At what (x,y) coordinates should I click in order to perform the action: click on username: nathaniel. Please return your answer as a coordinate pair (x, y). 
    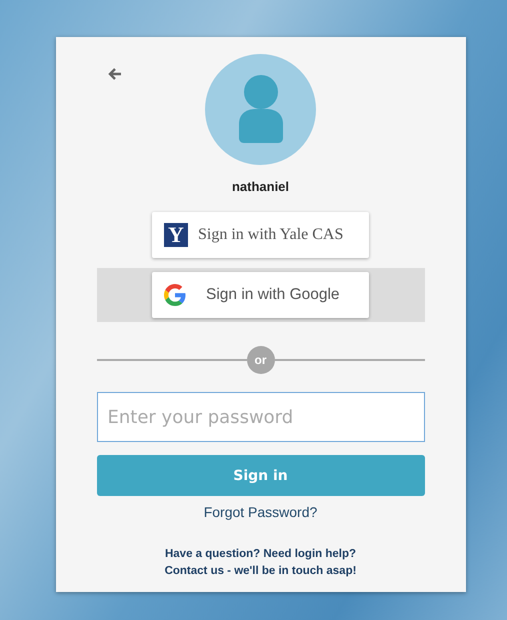
    Looking at the image, I should click on (261, 186).